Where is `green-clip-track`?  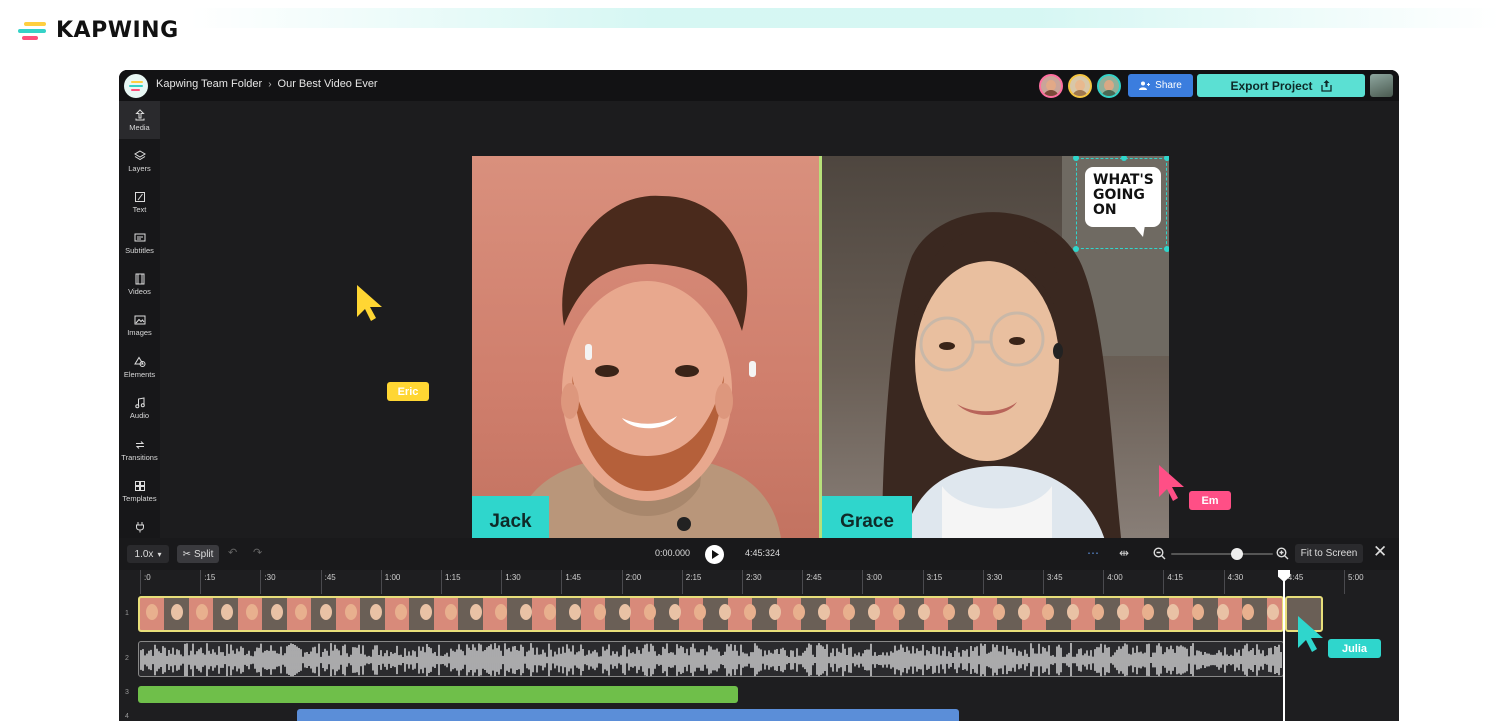
green-clip-track is located at coordinates (438, 694).